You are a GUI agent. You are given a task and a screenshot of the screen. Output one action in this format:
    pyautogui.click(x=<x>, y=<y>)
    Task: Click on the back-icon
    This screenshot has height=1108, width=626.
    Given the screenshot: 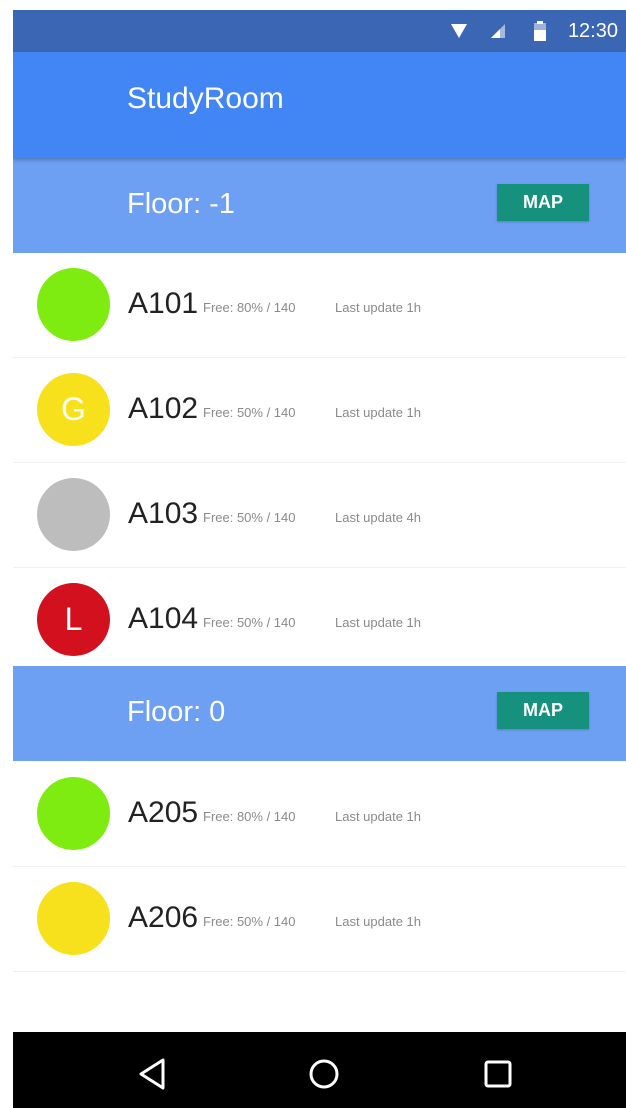 What is the action you would take?
    pyautogui.click(x=153, y=1074)
    